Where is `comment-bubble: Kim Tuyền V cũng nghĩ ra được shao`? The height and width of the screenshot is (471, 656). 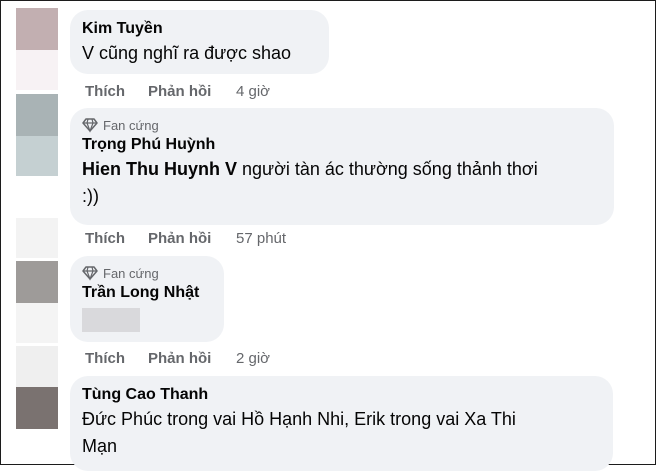 comment-bubble: Kim Tuyền V cũng nghĩ ra được shao is located at coordinates (199, 42).